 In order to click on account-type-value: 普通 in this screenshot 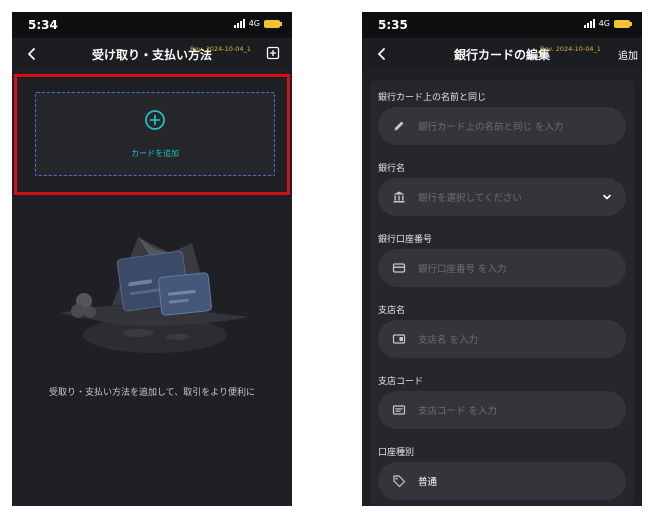, I will do `click(428, 482)`.